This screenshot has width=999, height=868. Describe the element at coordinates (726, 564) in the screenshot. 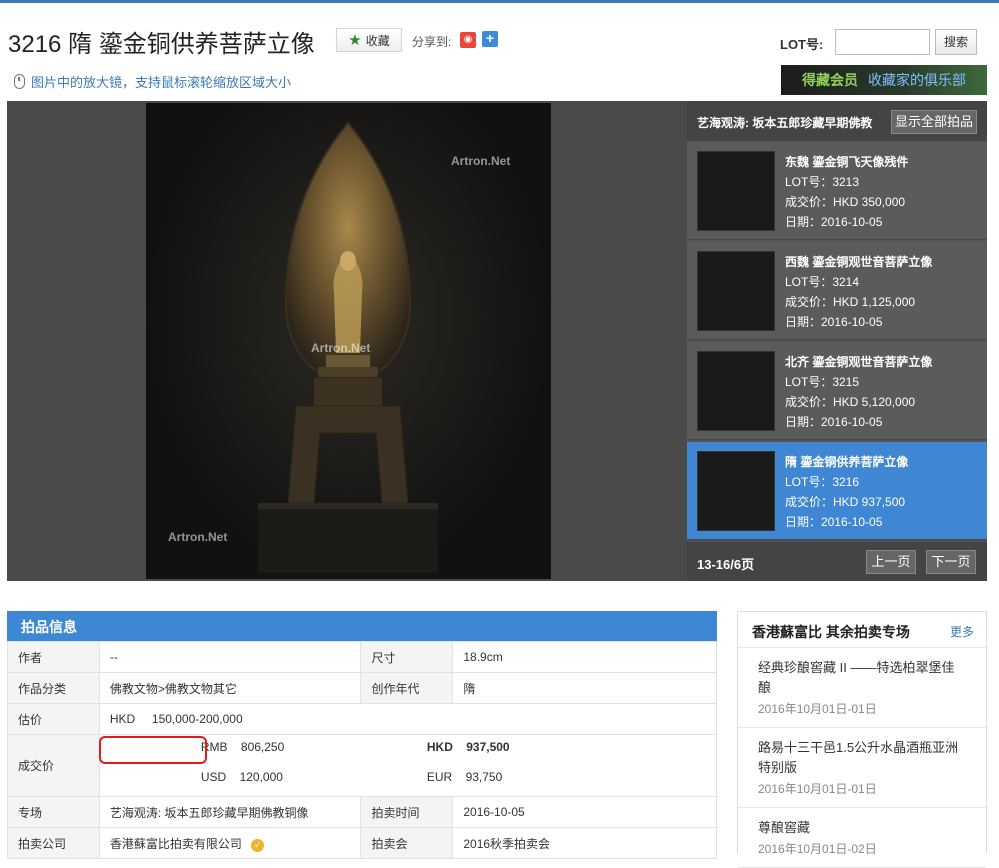

I see `pager-text: 13-16/6页` at that location.